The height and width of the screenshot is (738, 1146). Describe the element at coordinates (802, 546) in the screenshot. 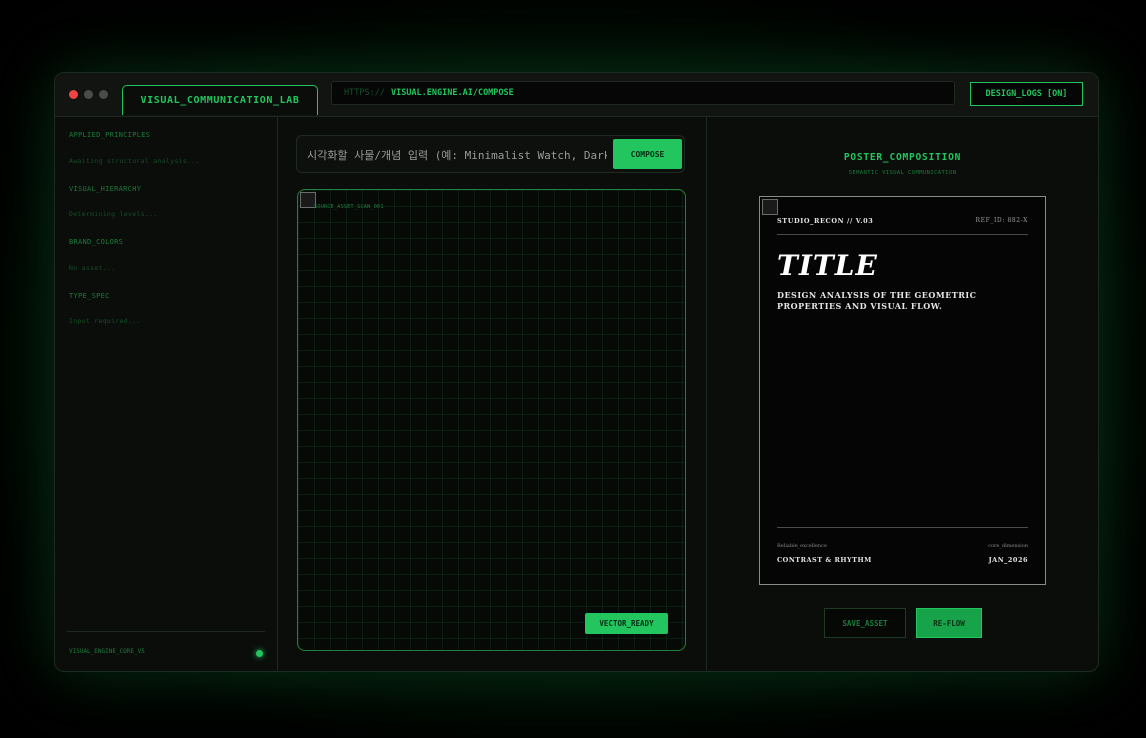

I see `poster-footer-left-caption: Reliable_excellence` at that location.